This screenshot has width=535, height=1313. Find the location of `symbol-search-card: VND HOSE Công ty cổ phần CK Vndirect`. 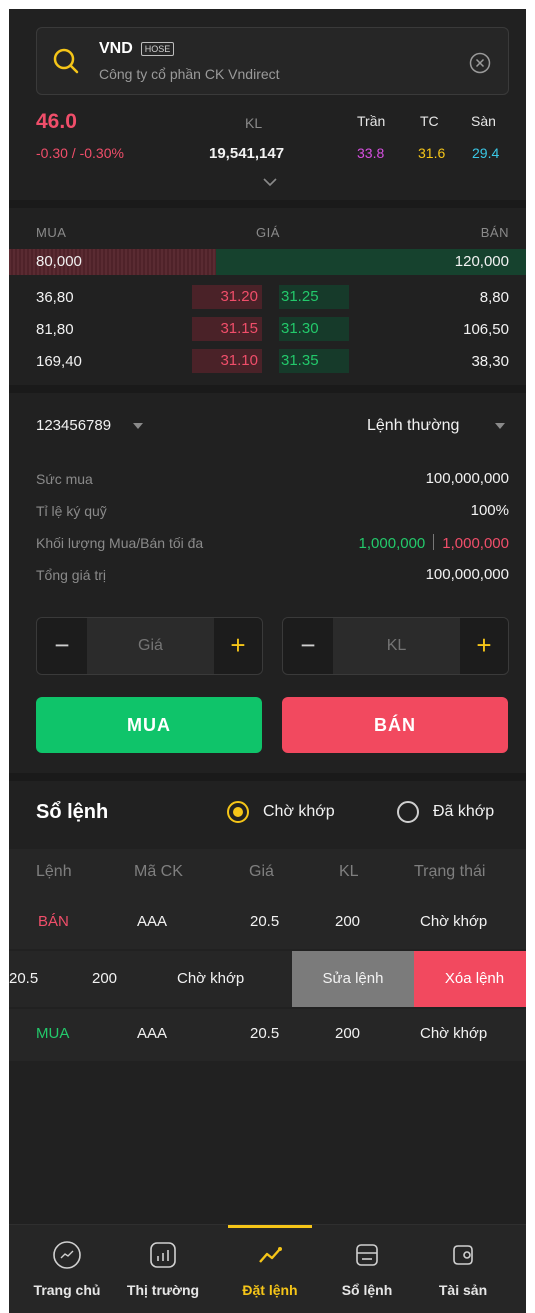

symbol-search-card: VND HOSE Công ty cổ phần CK Vndirect is located at coordinates (272, 61).